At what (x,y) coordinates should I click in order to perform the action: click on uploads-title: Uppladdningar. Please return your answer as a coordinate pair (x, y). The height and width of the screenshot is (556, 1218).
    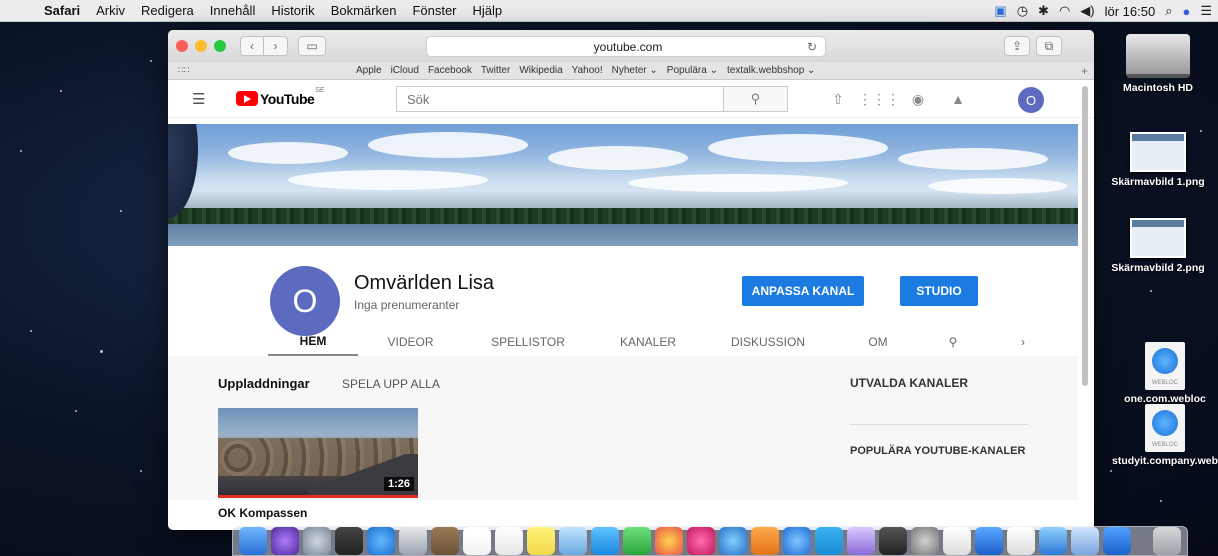
    Looking at the image, I should click on (264, 383).